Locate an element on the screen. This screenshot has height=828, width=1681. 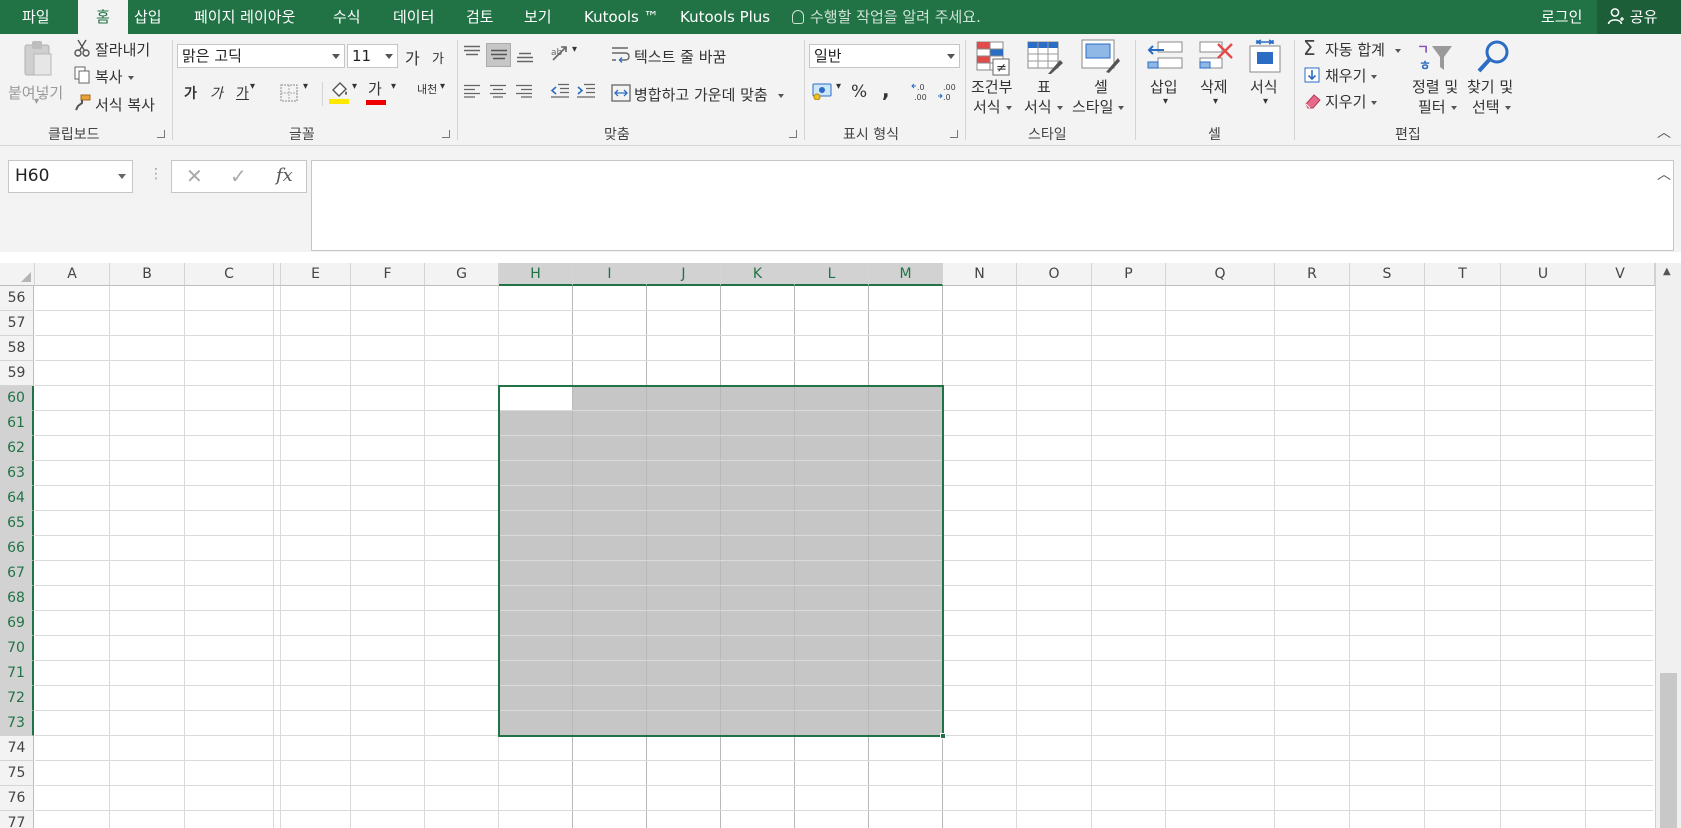
column-header-u: U is located at coordinates (1543, 274).